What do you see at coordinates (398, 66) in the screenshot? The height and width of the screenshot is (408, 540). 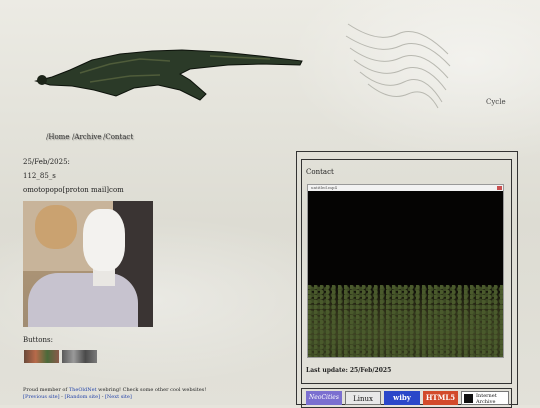 I see `header-scribble-art` at bounding box center [398, 66].